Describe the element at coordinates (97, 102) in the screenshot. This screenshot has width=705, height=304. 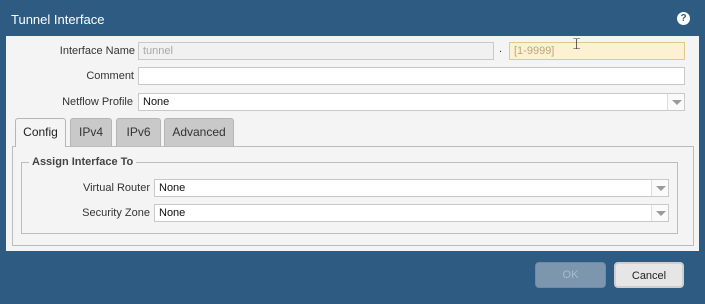
I see `netflow-profile-label: Netflow Profile` at that location.